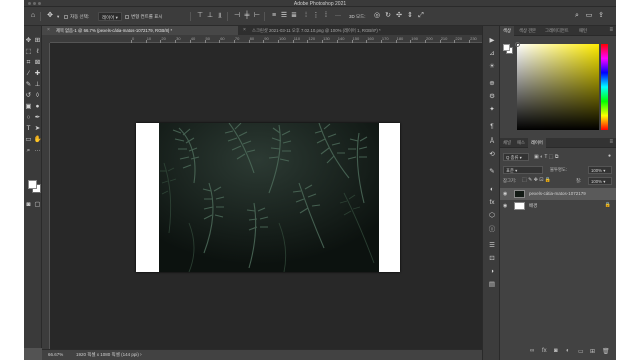 This screenshot has height=360, width=640. What do you see at coordinates (492, 271) in the screenshot?
I see `channels-icon: ◑` at bounding box center [492, 271].